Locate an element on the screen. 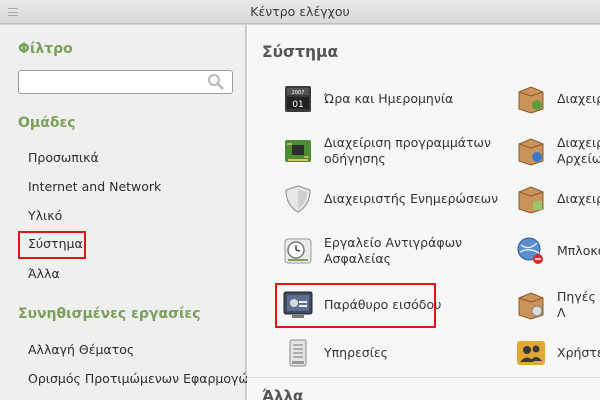 The width and height of the screenshot is (600, 400). item-network-blocker: Μπλοκά is located at coordinates (557, 251).